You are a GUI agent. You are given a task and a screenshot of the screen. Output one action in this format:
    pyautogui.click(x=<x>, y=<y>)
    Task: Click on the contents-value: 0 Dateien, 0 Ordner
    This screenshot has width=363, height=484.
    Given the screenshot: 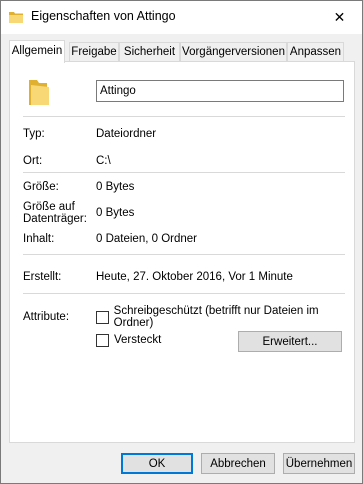 What is the action you would take?
    pyautogui.click(x=147, y=239)
    